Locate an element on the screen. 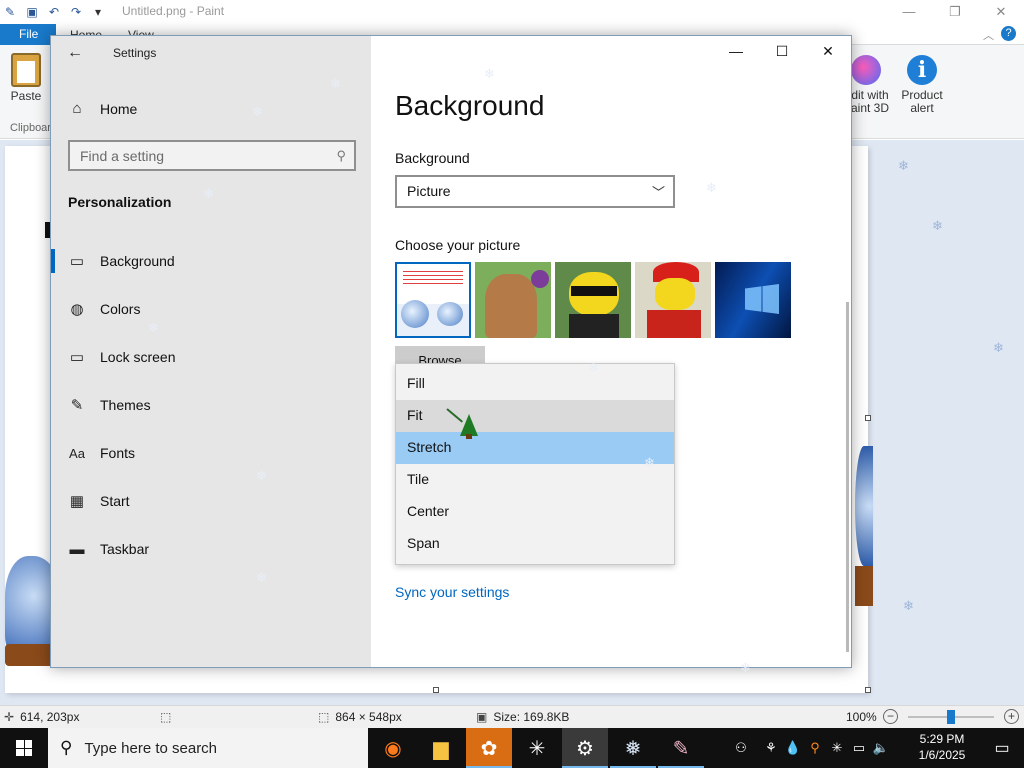 The height and width of the screenshot is (768, 1024). paste-label: Paste is located at coordinates (26, 96).